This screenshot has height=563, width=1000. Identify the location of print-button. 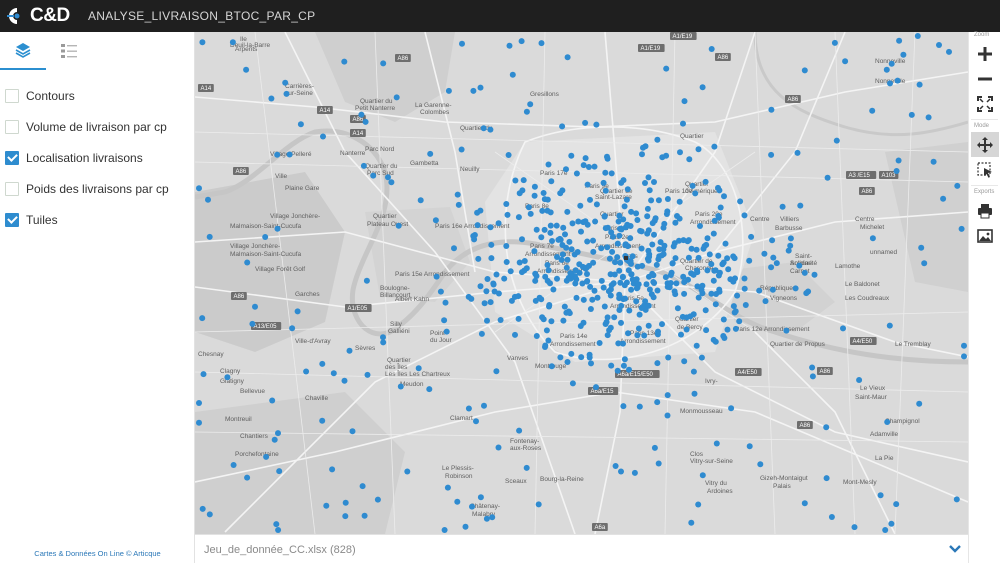
(985, 210).